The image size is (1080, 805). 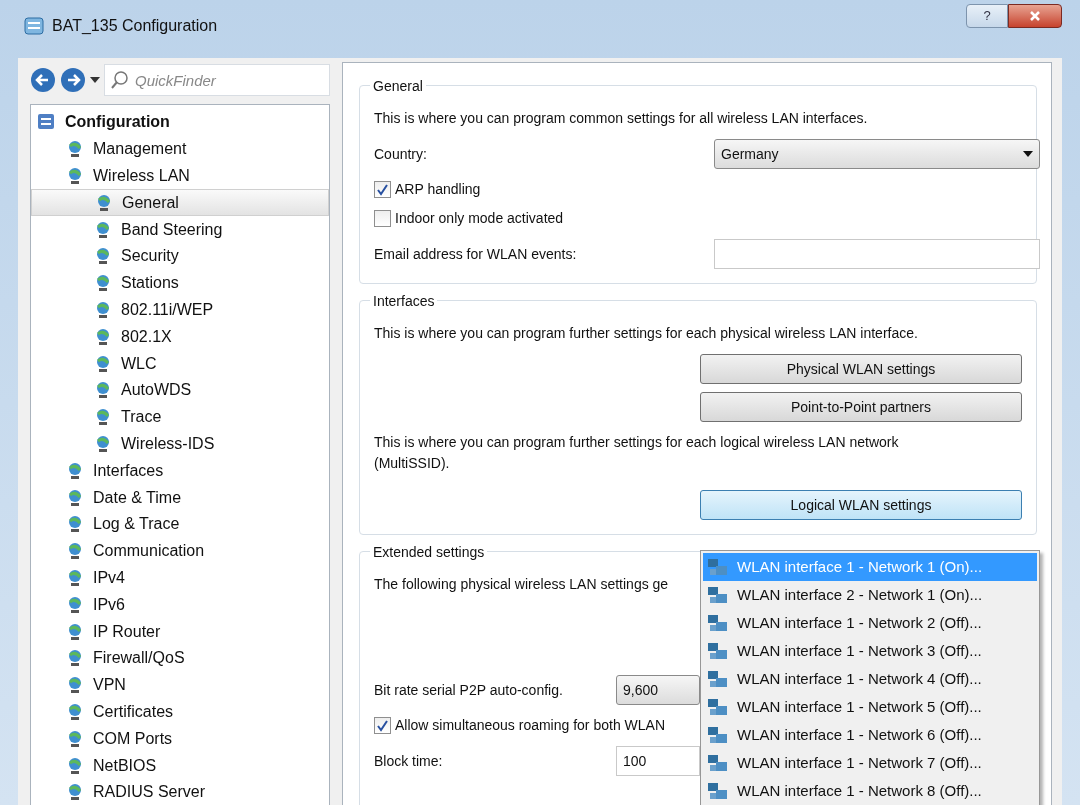 I want to click on field-label: Country:, so click(x=401, y=154).